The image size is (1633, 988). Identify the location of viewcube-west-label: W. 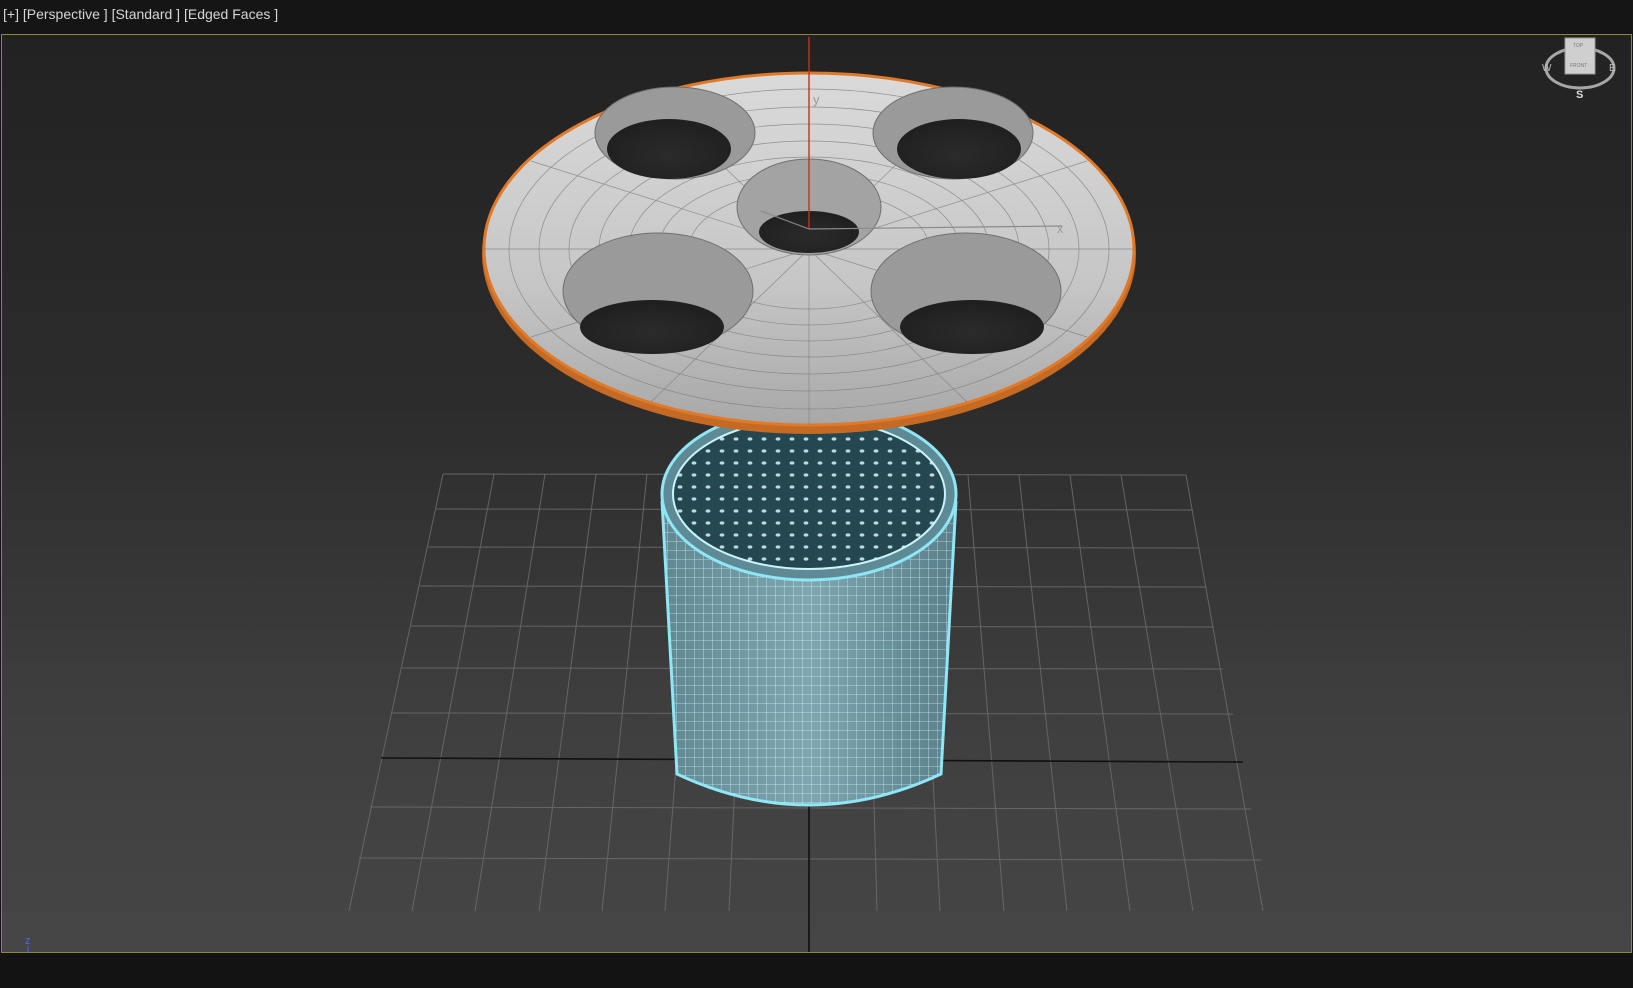
(1547, 68).